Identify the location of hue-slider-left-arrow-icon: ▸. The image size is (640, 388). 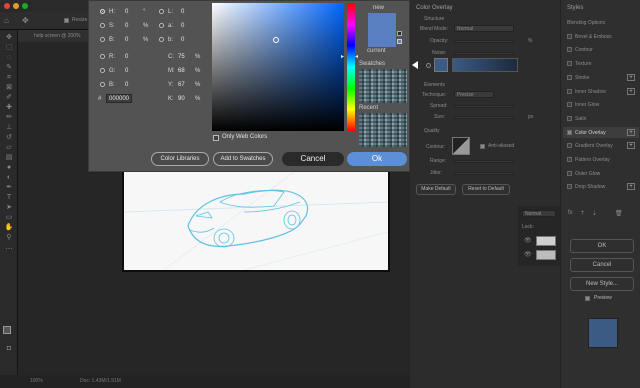
(342, 56).